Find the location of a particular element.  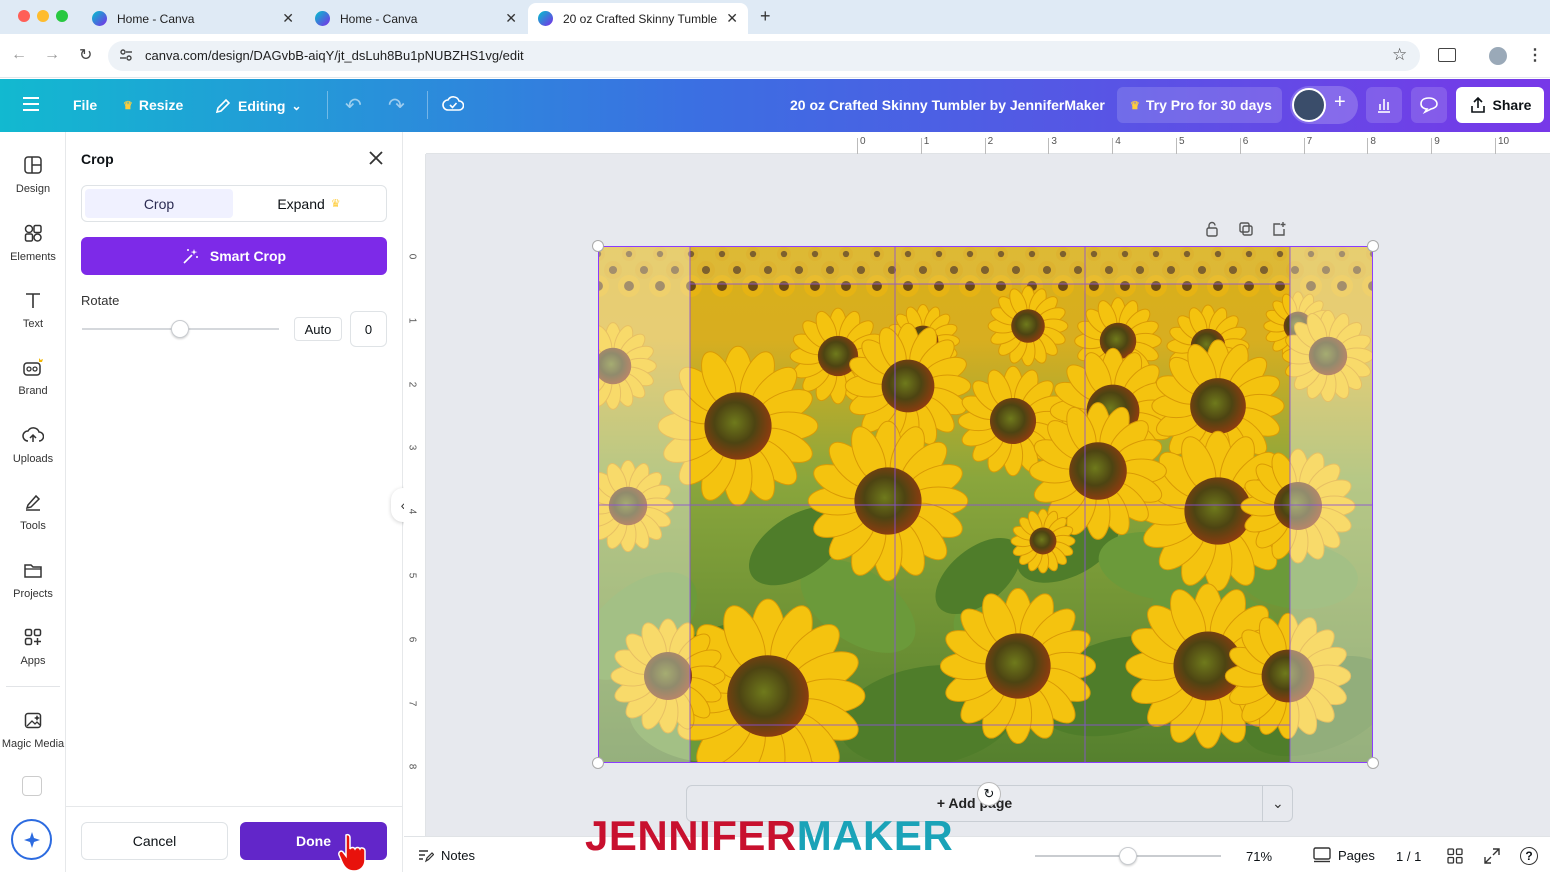

file-menu-button: File is located at coordinates (85, 105).